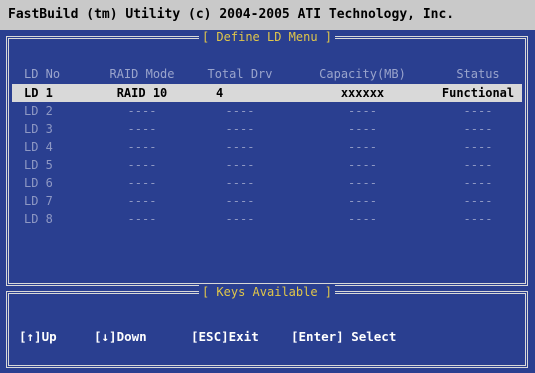 This screenshot has width=535, height=373. What do you see at coordinates (478, 74) in the screenshot?
I see `column-header-status: Status` at bounding box center [478, 74].